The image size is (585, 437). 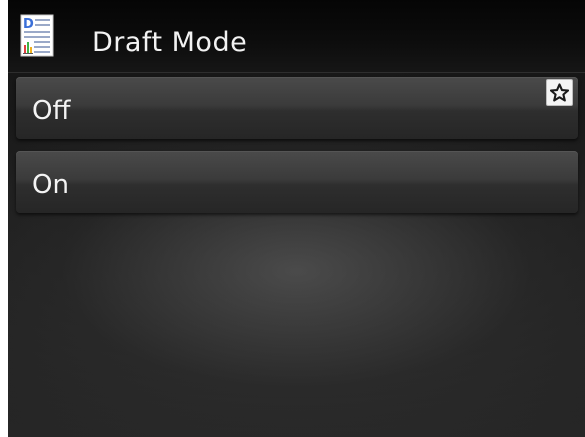 I want to click on icon-letter: D, so click(x=28, y=24).